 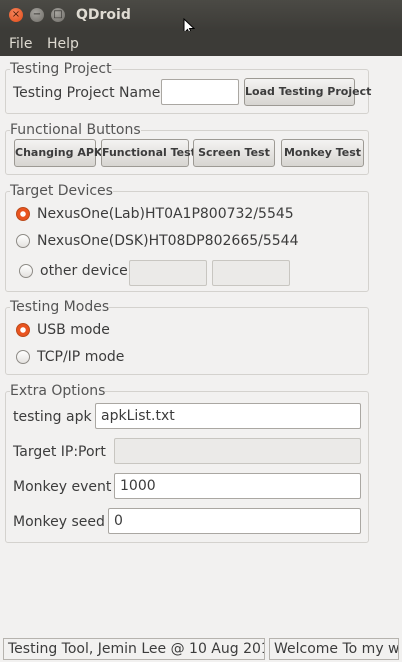 What do you see at coordinates (80, 357) in the screenshot?
I see `tcpip-mode-label: TCP/IP mode` at bounding box center [80, 357].